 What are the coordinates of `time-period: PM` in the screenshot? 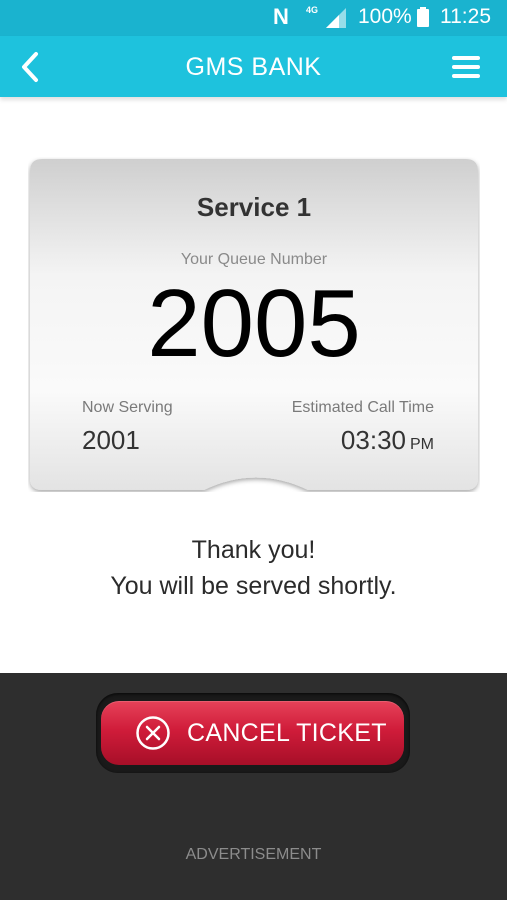 It's located at (422, 444).